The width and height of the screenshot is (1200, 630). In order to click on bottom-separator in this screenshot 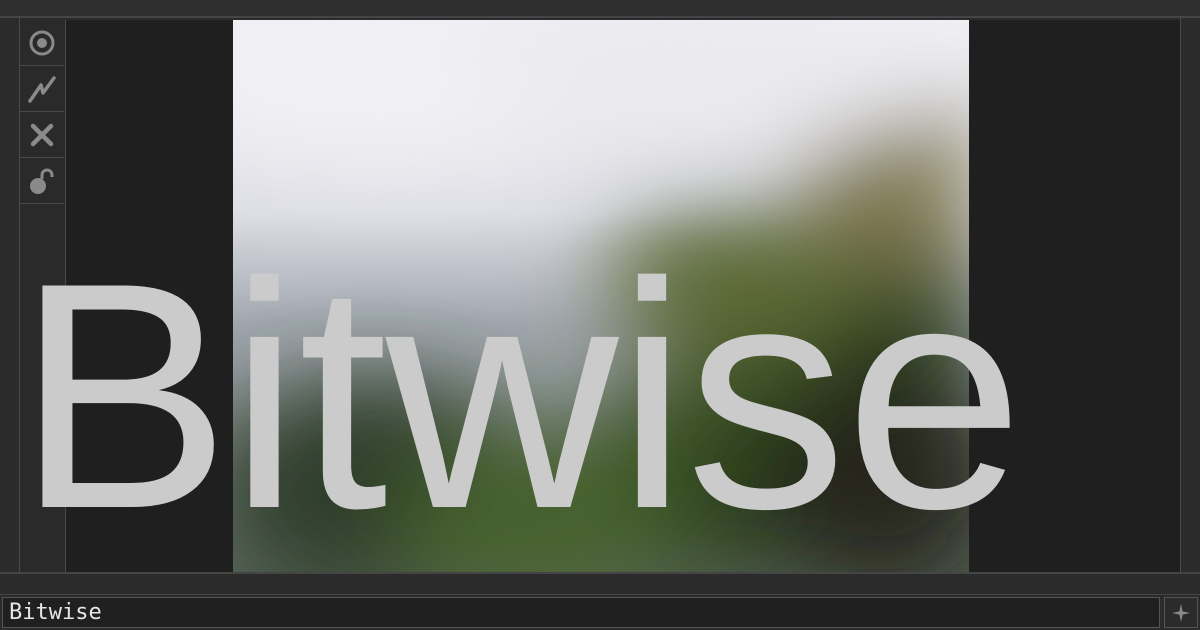, I will do `click(600, 583)`.